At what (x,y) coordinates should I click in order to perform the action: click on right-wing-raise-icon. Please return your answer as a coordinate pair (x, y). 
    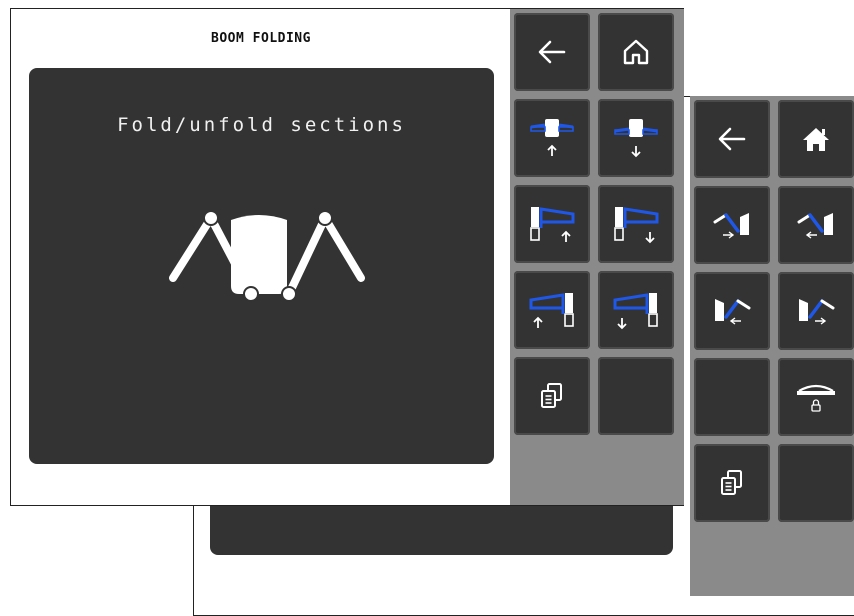
    Looking at the image, I should click on (551, 310).